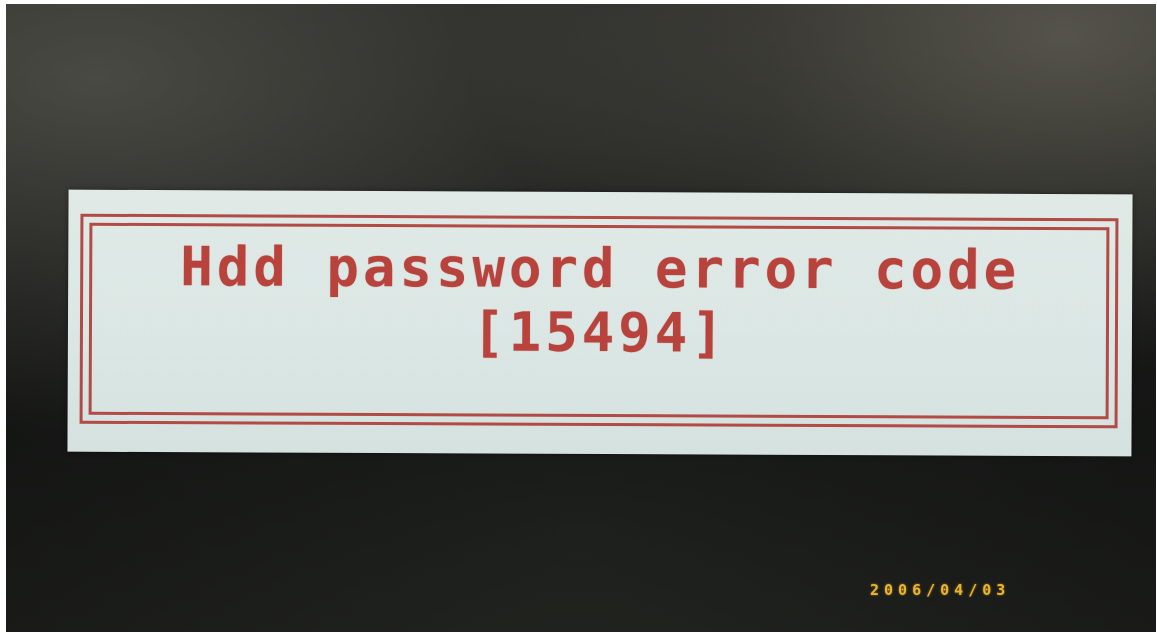  I want to click on error-title: Hdd password error code, so click(600, 268).